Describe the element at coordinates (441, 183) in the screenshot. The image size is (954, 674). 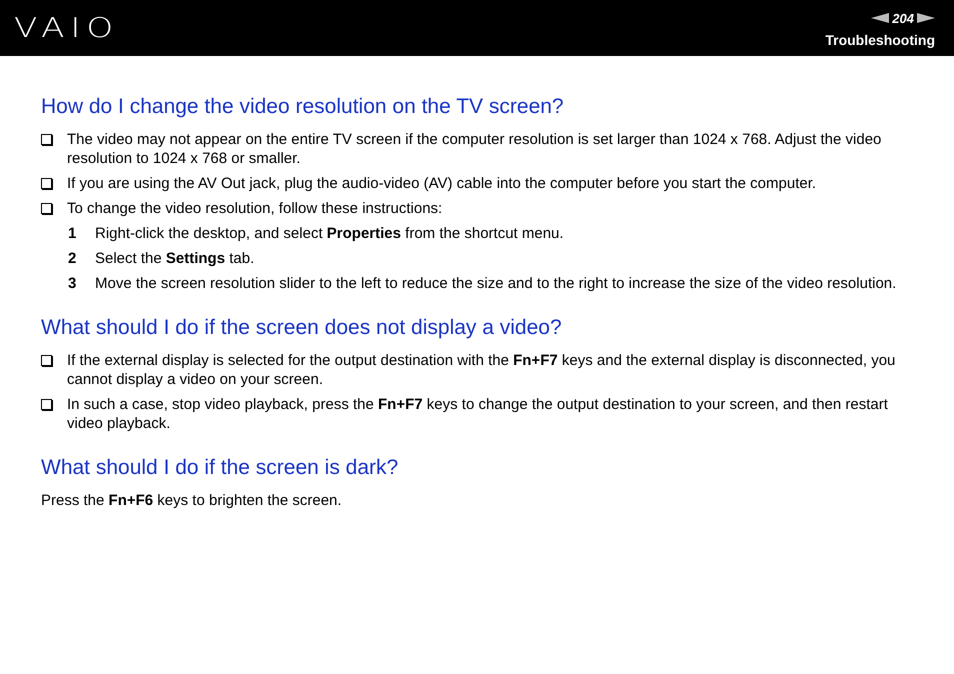
I see `bullet-text: If you are using the AV Out jack, plug the audio-video (AV) cable into the computer before you start the computer.` at that location.